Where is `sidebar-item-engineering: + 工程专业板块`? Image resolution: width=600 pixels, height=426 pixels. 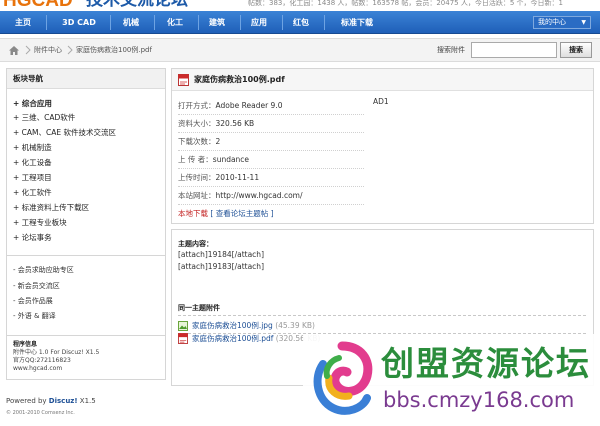 sidebar-item-engineering: + 工程专业板块 is located at coordinates (40, 223).